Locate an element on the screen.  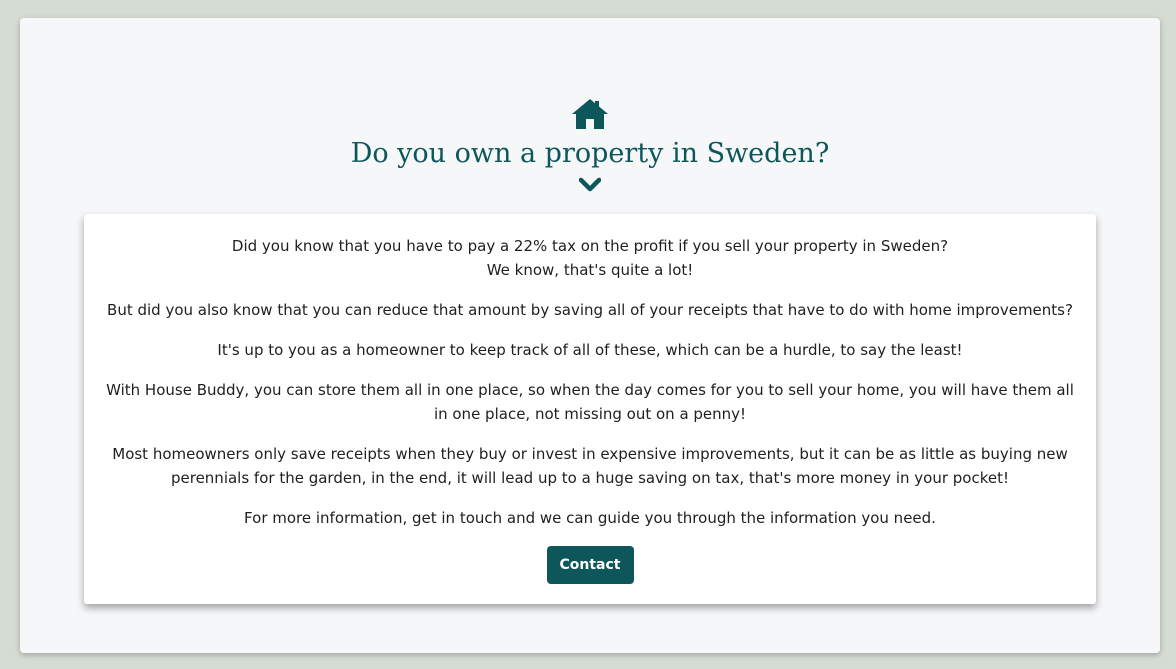
page-title: Do you own a property in Sweden? is located at coordinates (590, 153).